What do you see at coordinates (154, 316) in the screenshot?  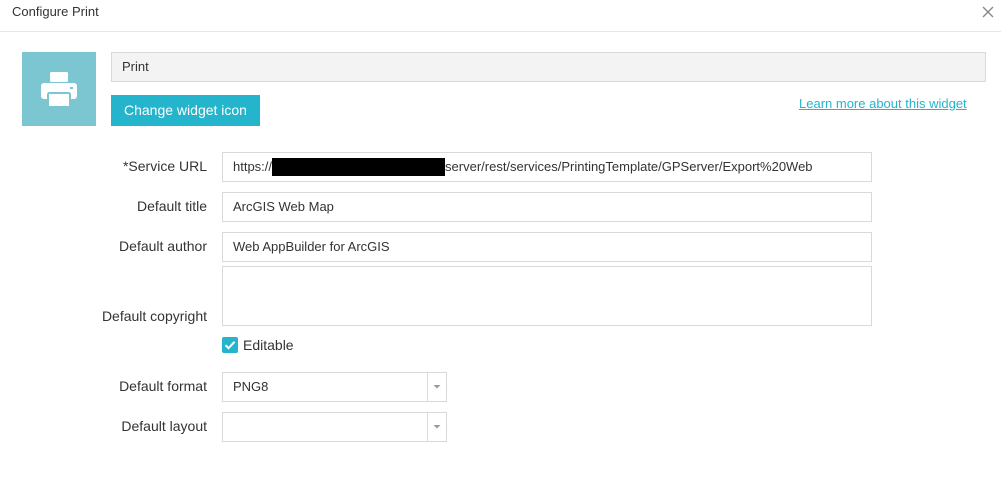 I see `default-copyright-label: Default copyright` at bounding box center [154, 316].